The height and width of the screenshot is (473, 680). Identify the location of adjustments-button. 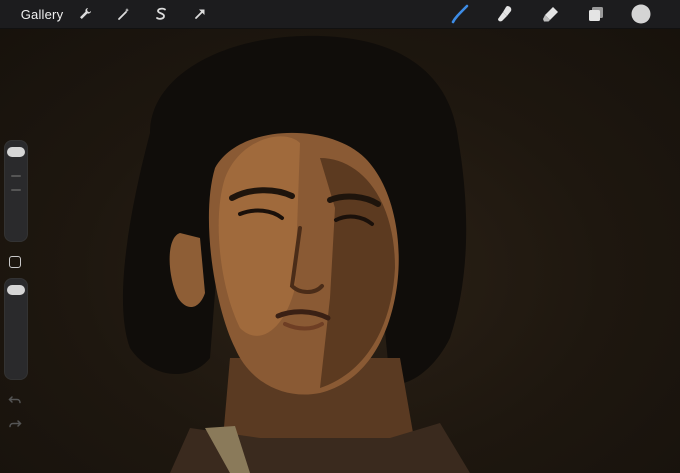
(124, 14).